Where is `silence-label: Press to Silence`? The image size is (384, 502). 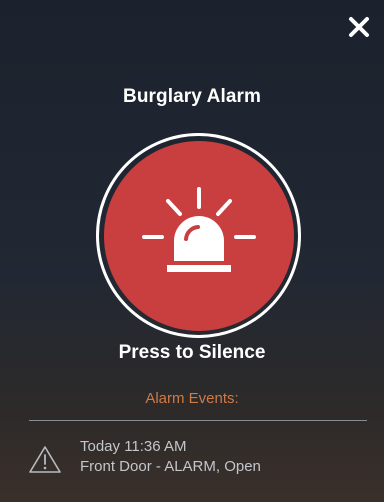
silence-label: Press to Silence is located at coordinates (192, 352).